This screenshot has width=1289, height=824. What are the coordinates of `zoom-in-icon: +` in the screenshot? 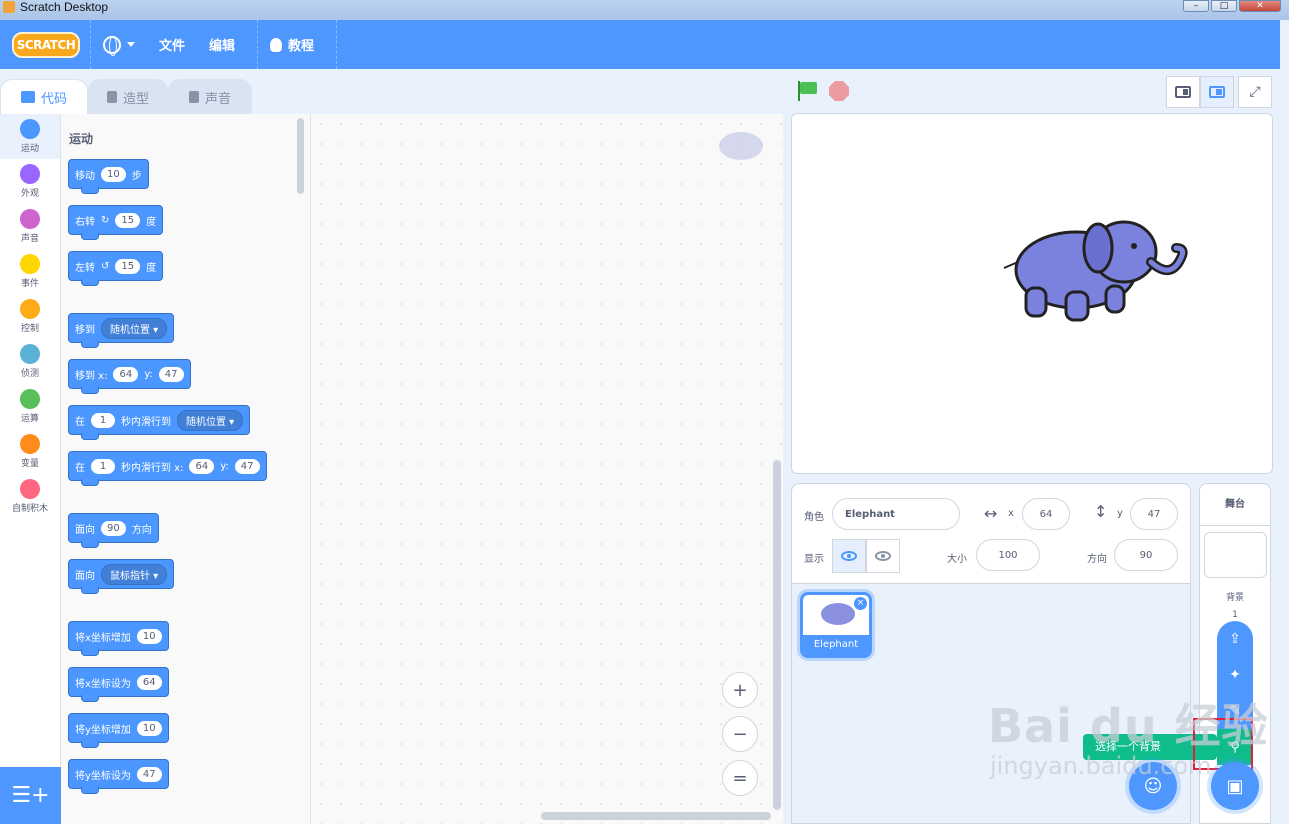 It's located at (740, 690).